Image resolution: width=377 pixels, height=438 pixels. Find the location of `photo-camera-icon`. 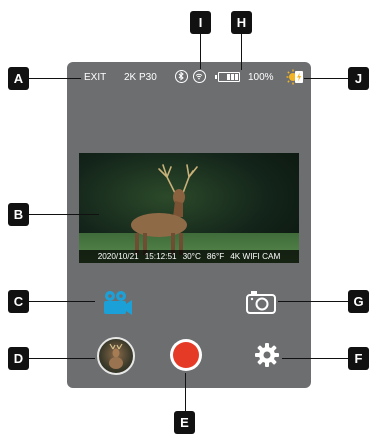

photo-camera-icon is located at coordinates (261, 302).